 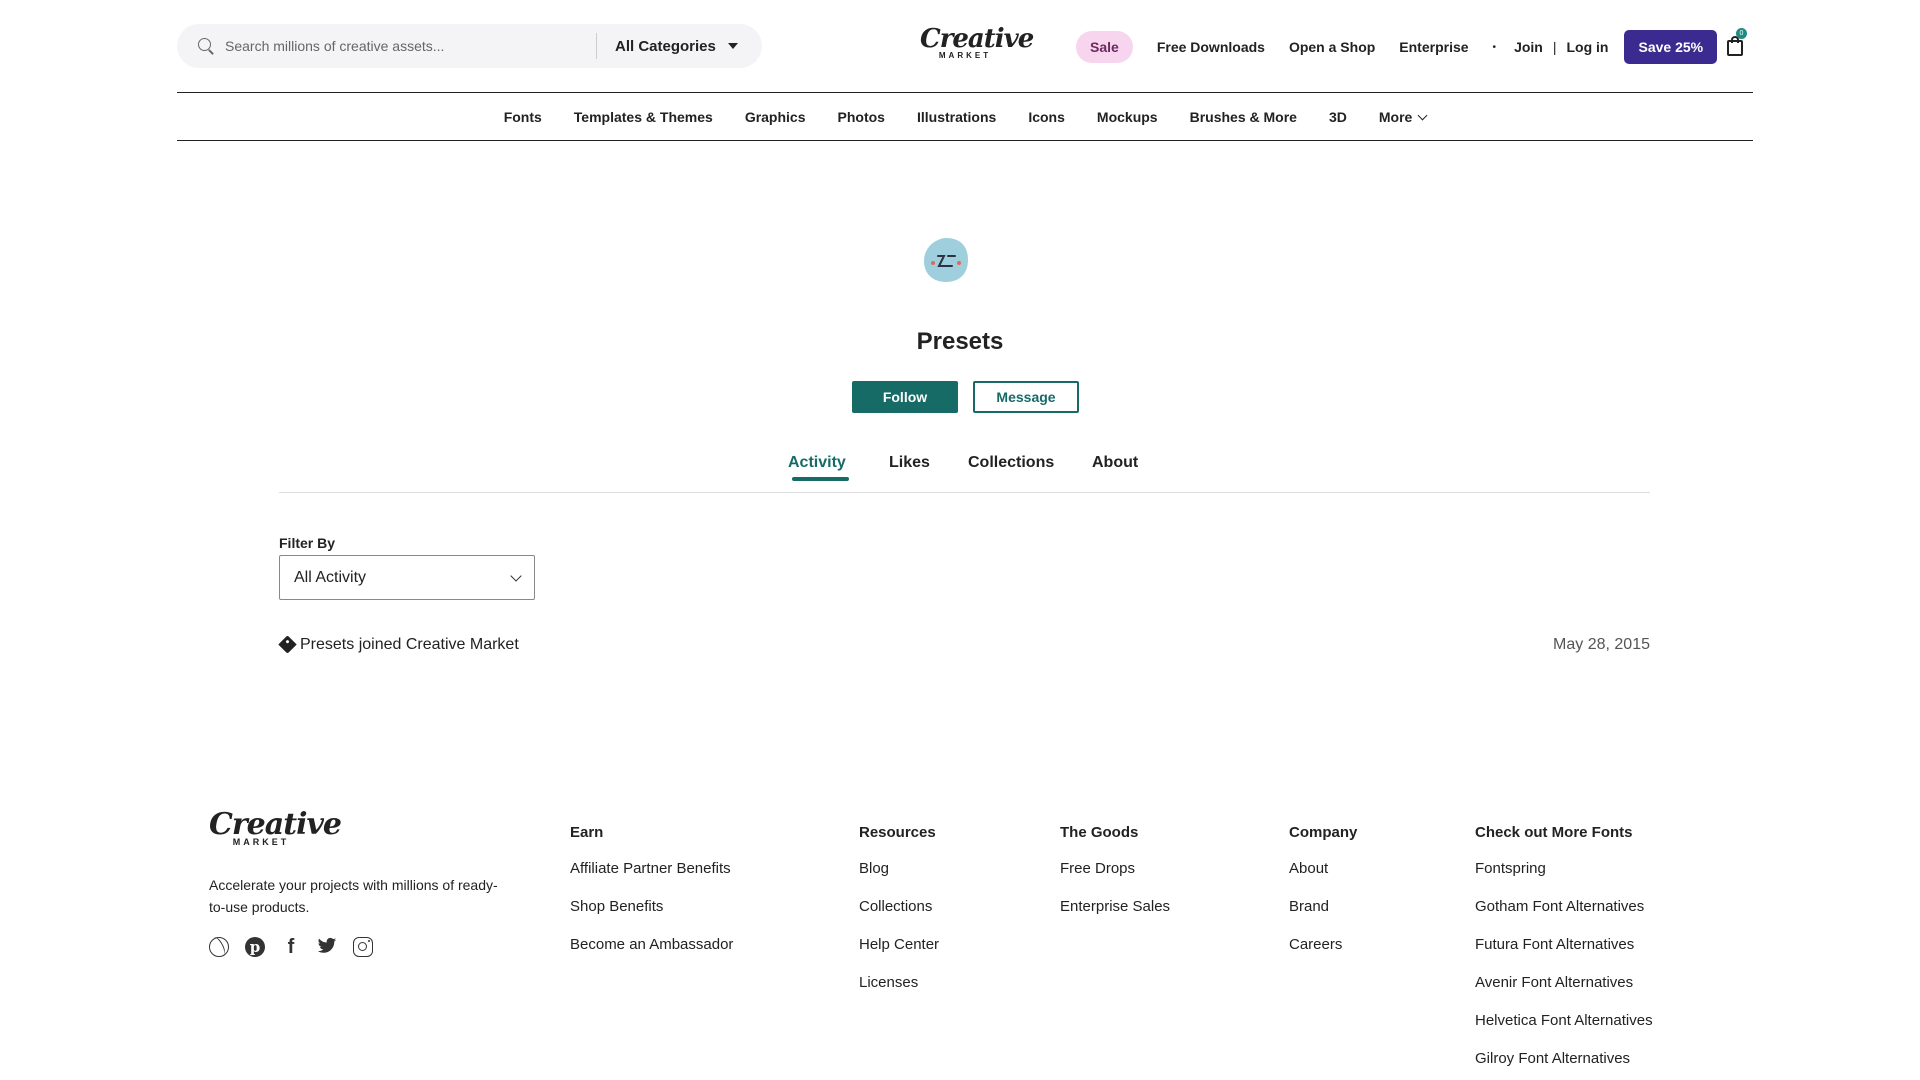 I want to click on open-shop-link: Open a Shop, so click(x=1332, y=47).